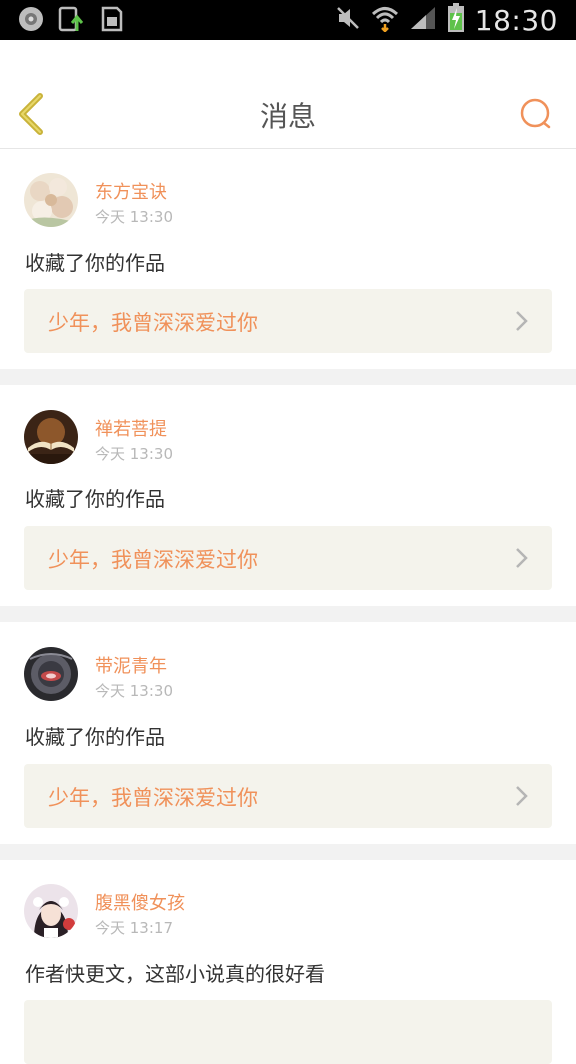  I want to click on message-text: 作者快更文，这部小说真的很好看, so click(175, 974).